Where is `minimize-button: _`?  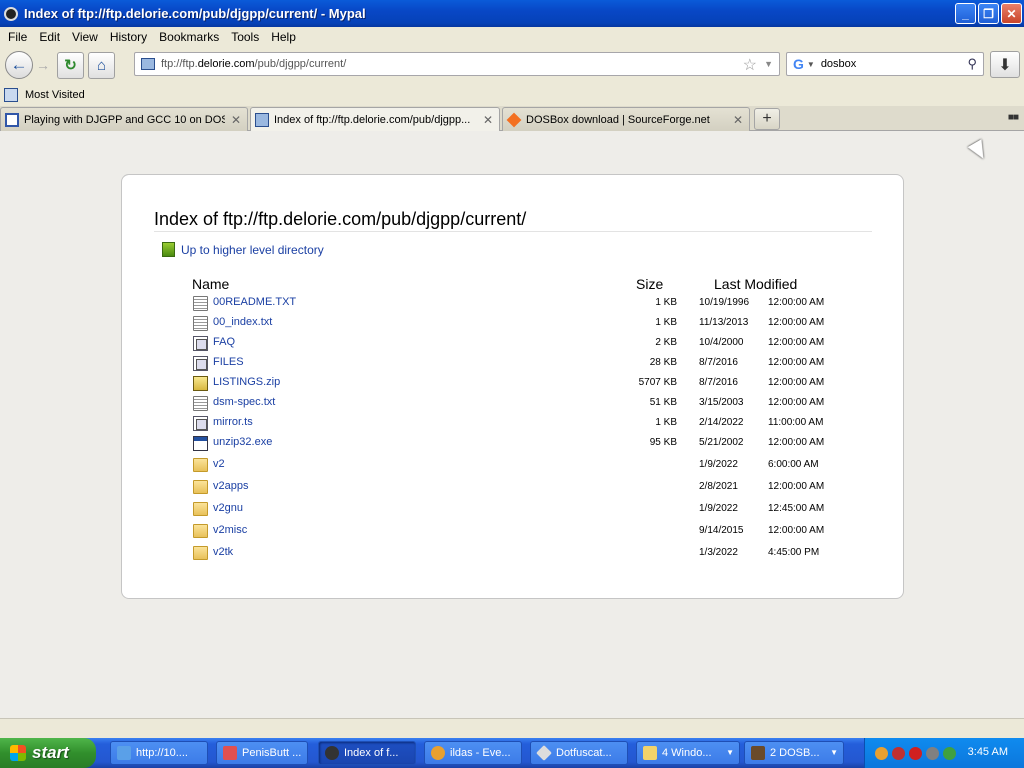
minimize-button: _ is located at coordinates (965, 13).